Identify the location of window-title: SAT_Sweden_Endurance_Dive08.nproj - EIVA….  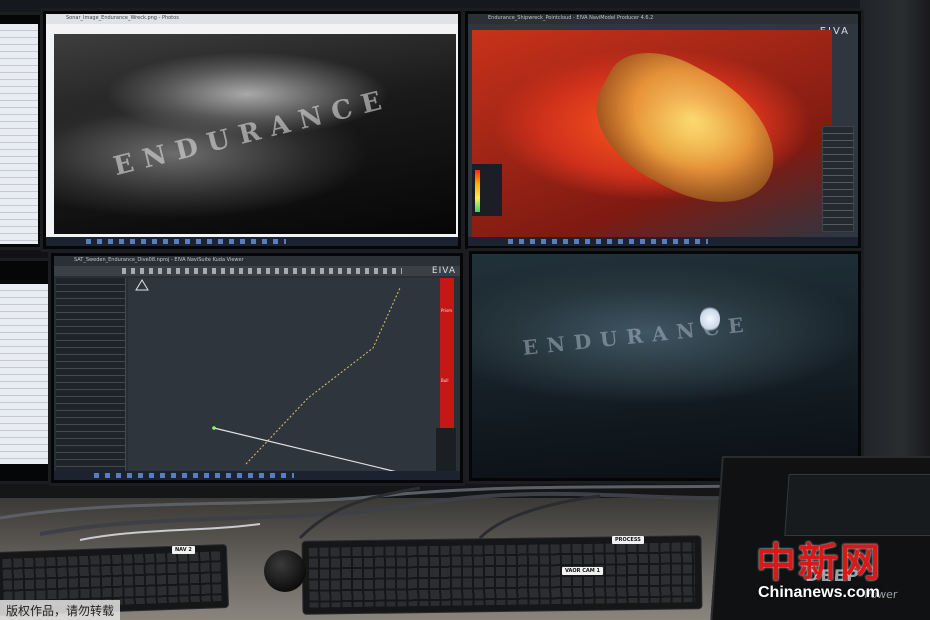
(159, 260).